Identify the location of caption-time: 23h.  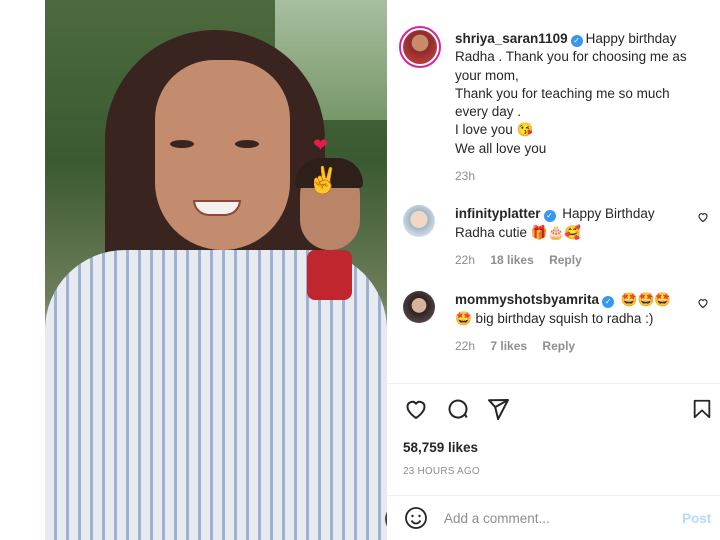
(465, 176).